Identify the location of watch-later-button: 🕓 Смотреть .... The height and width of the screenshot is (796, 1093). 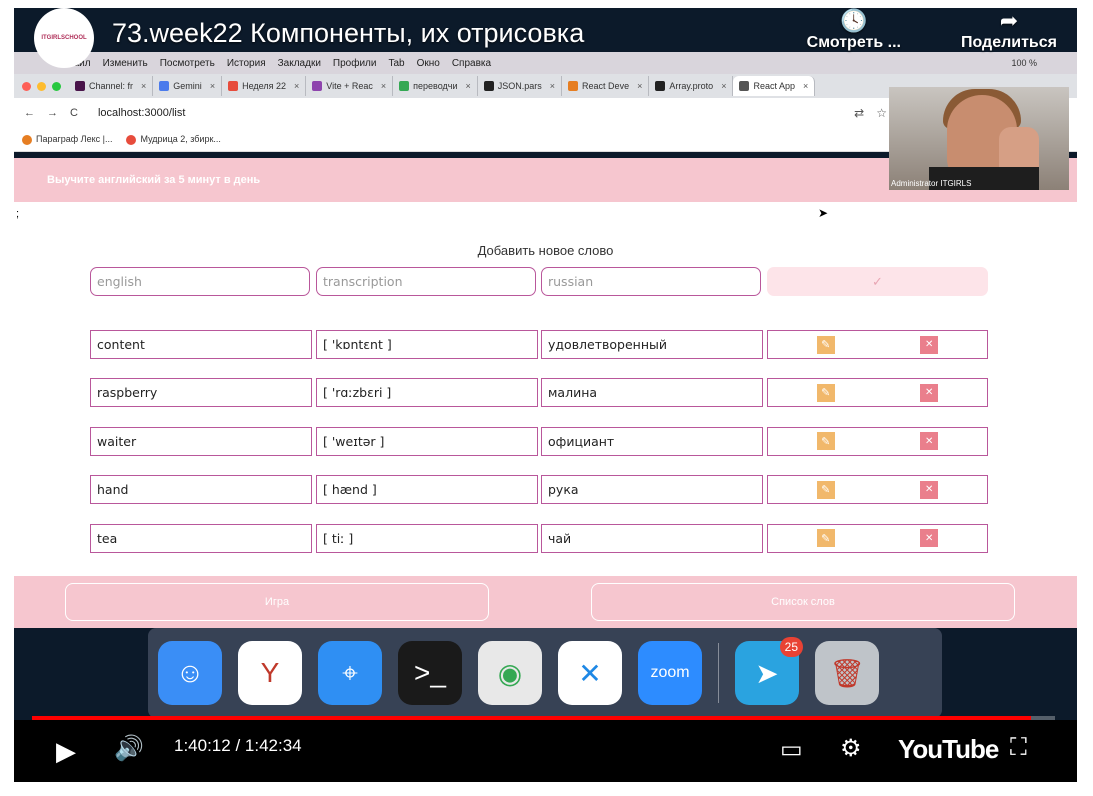
(854, 30).